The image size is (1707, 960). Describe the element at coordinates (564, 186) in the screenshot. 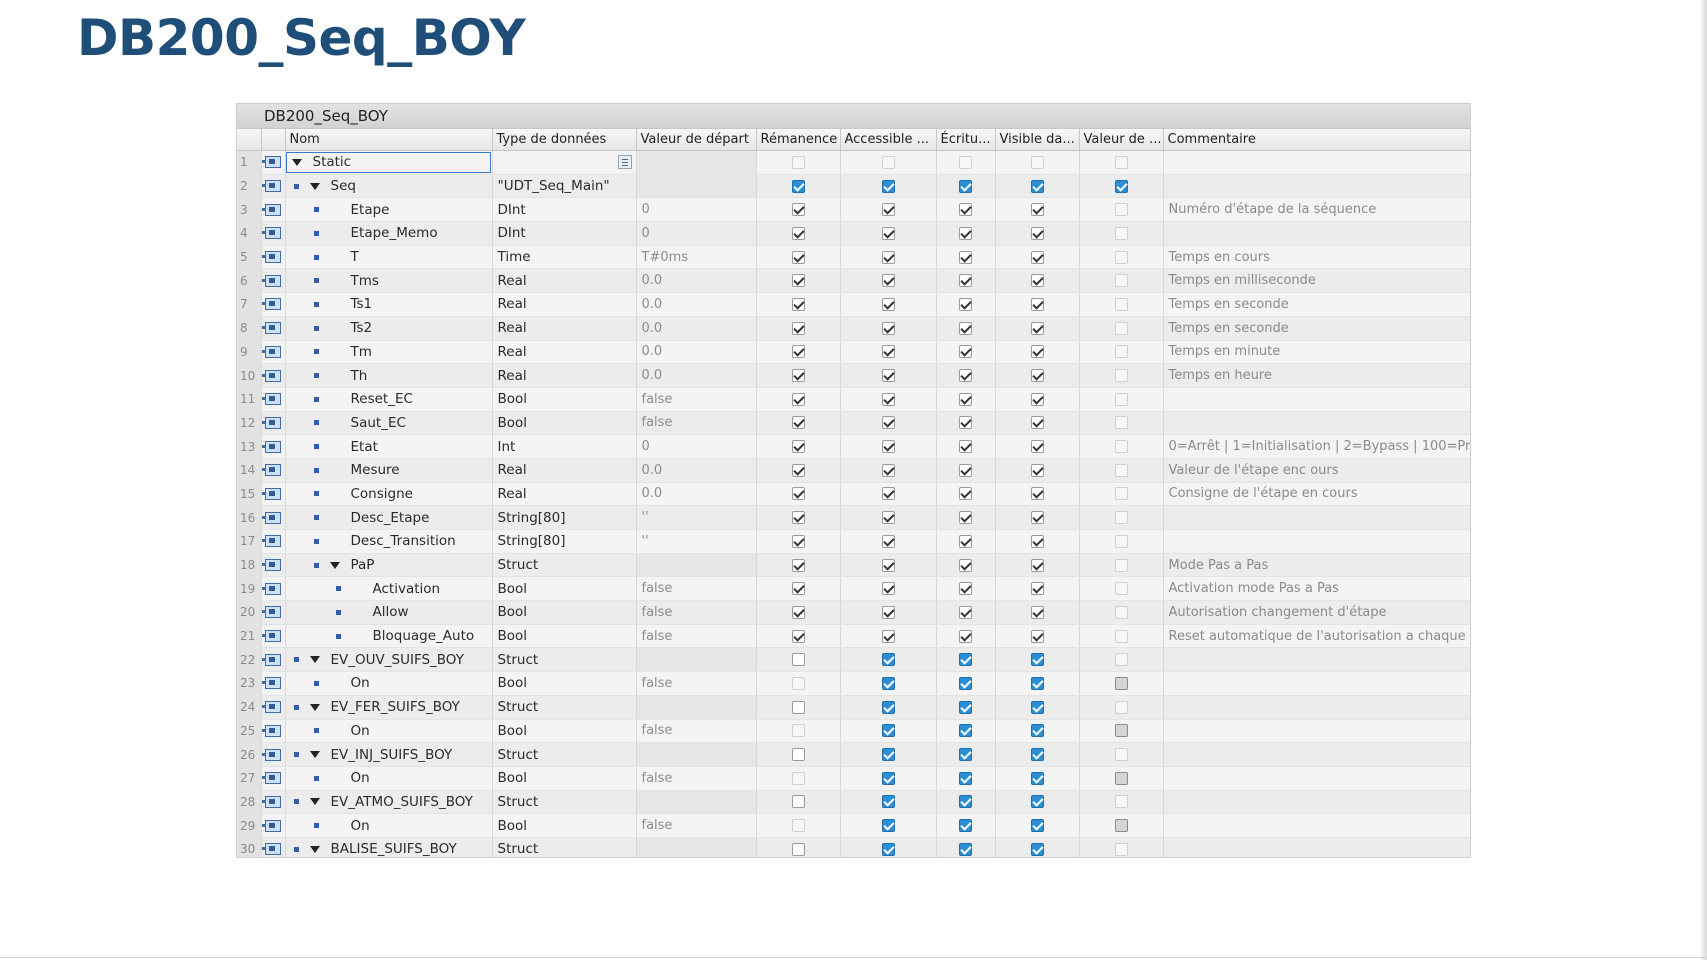

I see `type-cell: "UDT_Seq_Main"` at that location.